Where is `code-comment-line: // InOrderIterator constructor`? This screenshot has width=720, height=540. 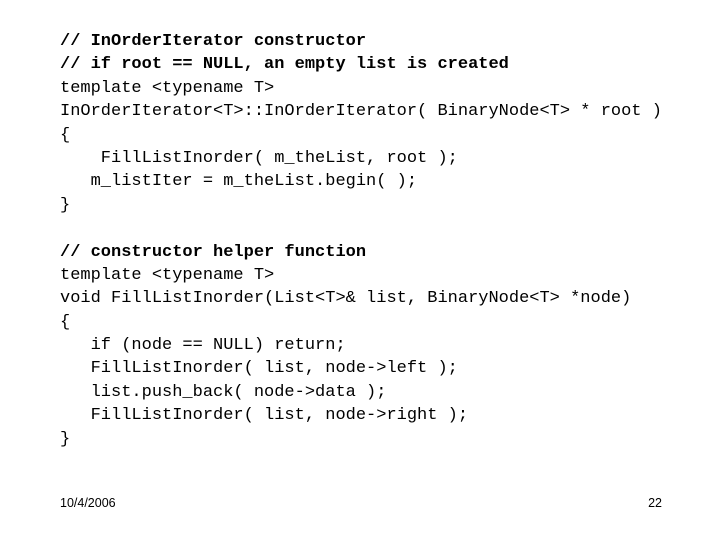 code-comment-line: // InOrderIterator constructor is located at coordinates (213, 41).